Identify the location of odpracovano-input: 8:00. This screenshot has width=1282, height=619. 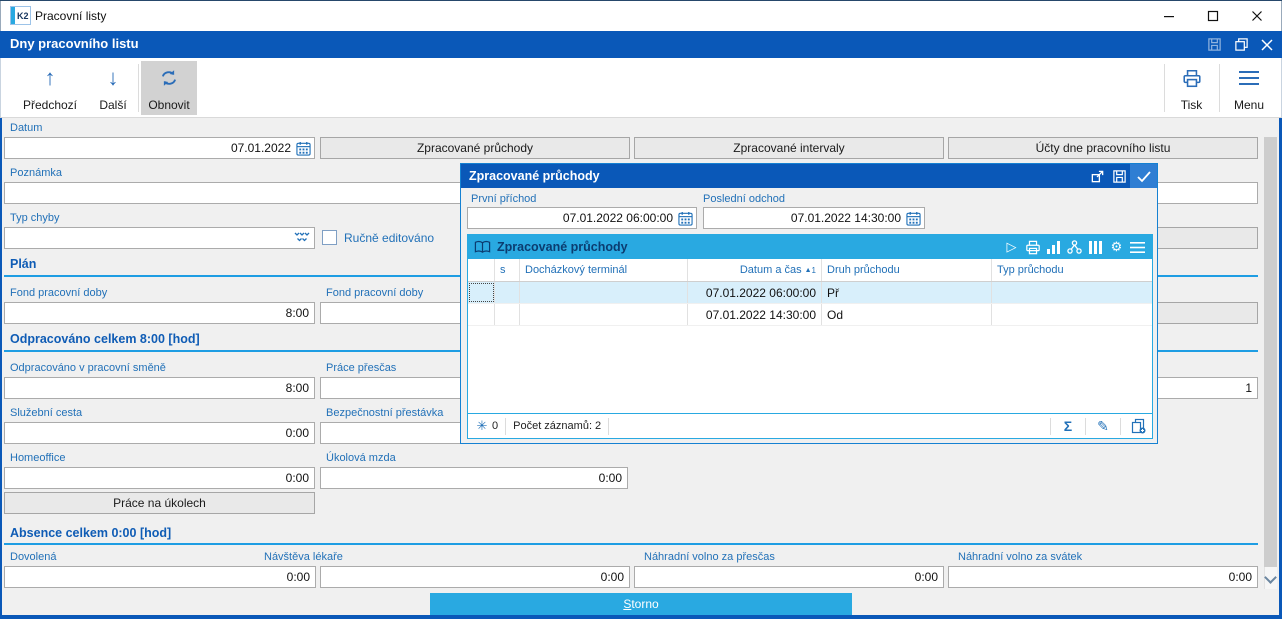
(159, 388).